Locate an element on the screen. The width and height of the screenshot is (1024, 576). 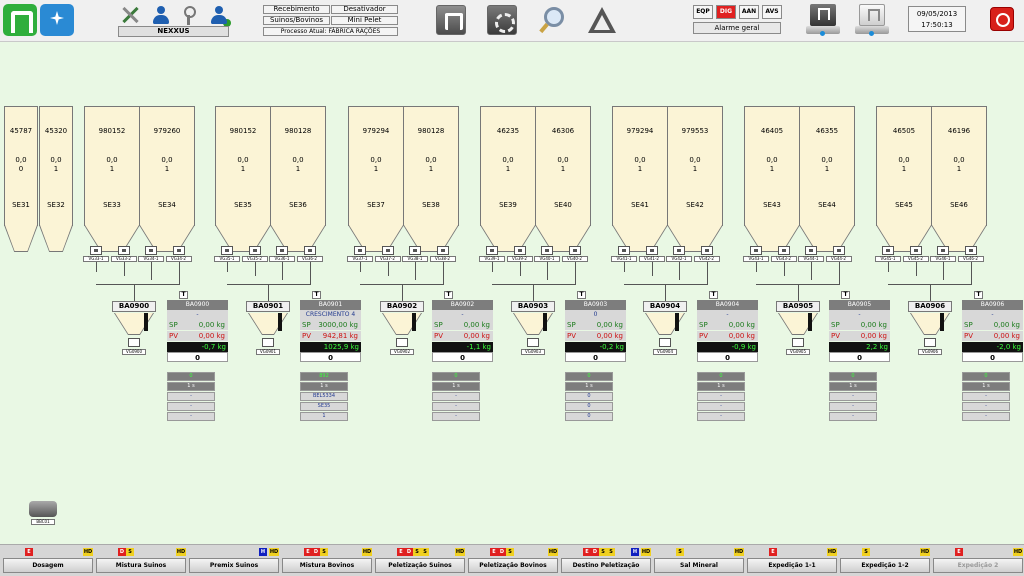
nav-button-11: Expedição 2 is located at coordinates (978, 565).